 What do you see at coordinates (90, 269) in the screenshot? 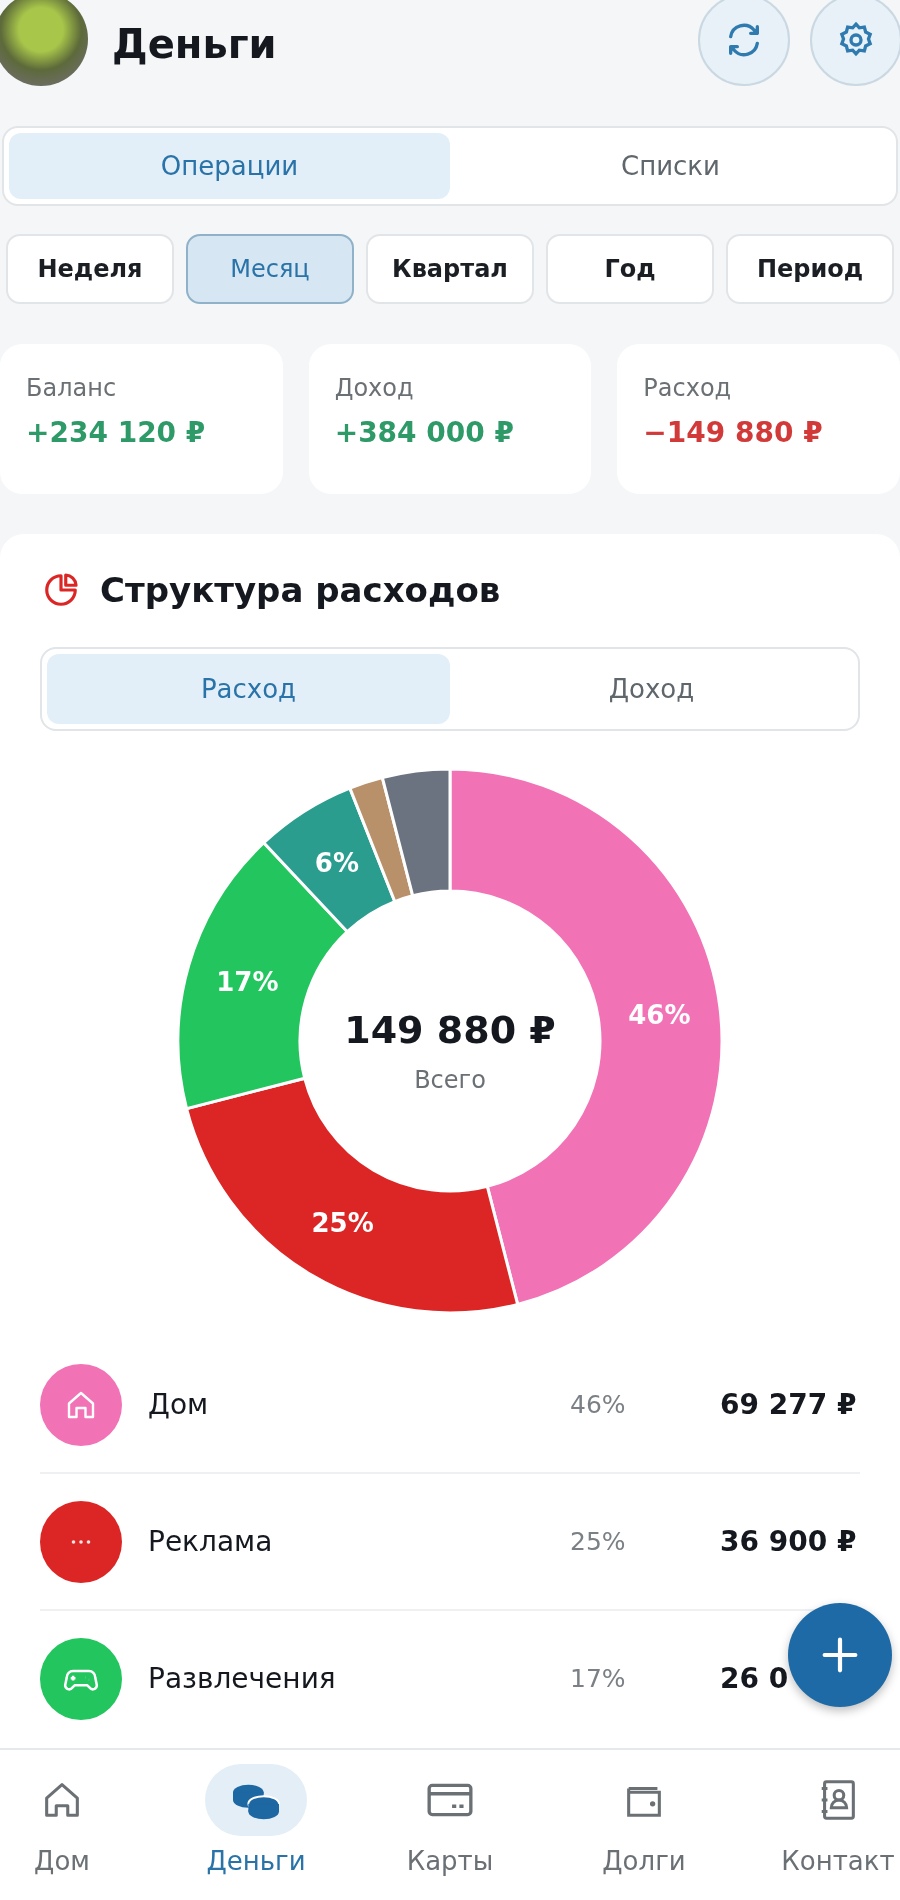
I see `period-chip: Неделя` at bounding box center [90, 269].